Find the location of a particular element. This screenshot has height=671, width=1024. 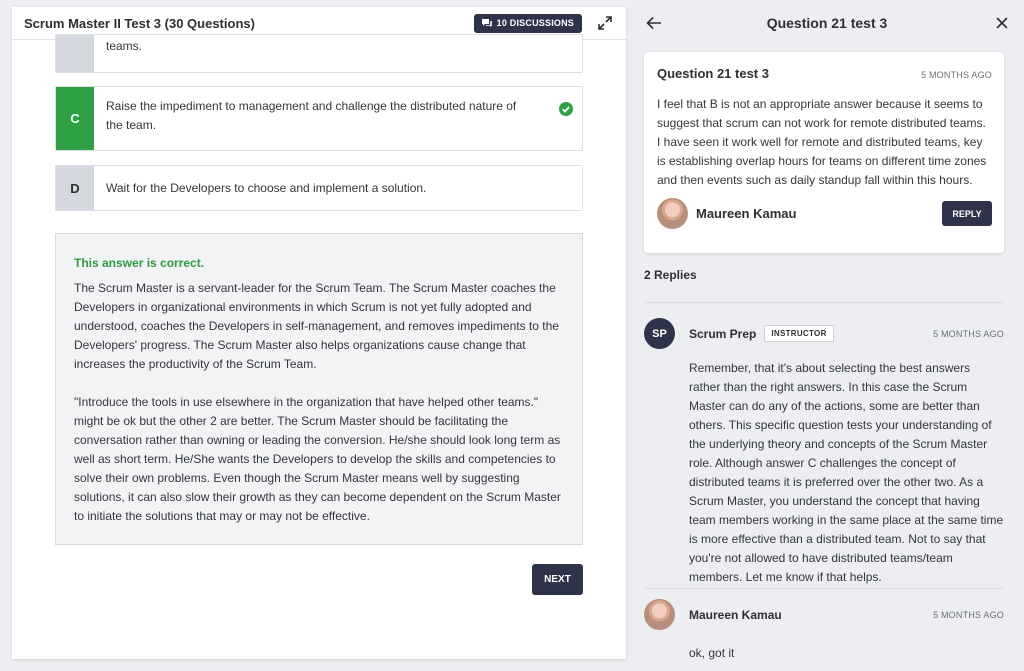

reply-author: Scrum Prep is located at coordinates (723, 333).